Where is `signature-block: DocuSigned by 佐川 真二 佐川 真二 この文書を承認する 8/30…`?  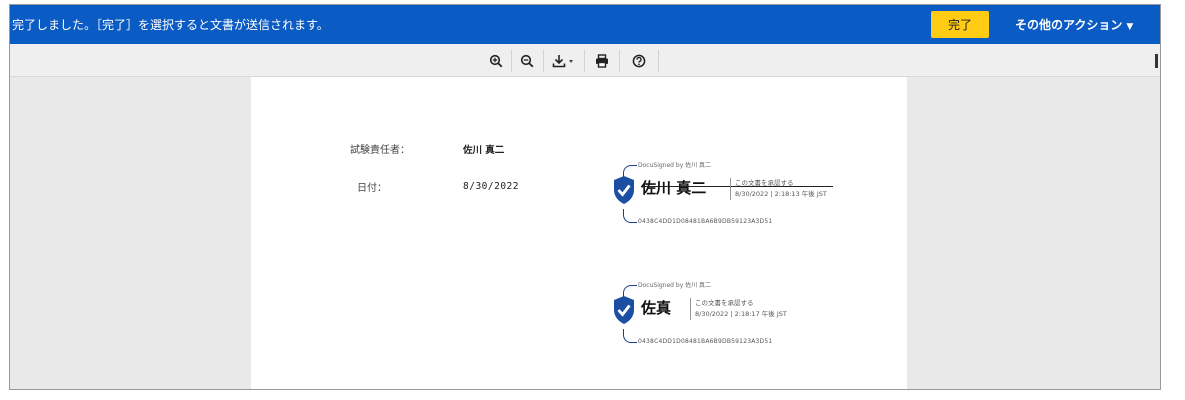 signature-block: DocuSigned by 佐川 真二 佐川 真二 この文書を承認する 8/30… is located at coordinates (748, 197).